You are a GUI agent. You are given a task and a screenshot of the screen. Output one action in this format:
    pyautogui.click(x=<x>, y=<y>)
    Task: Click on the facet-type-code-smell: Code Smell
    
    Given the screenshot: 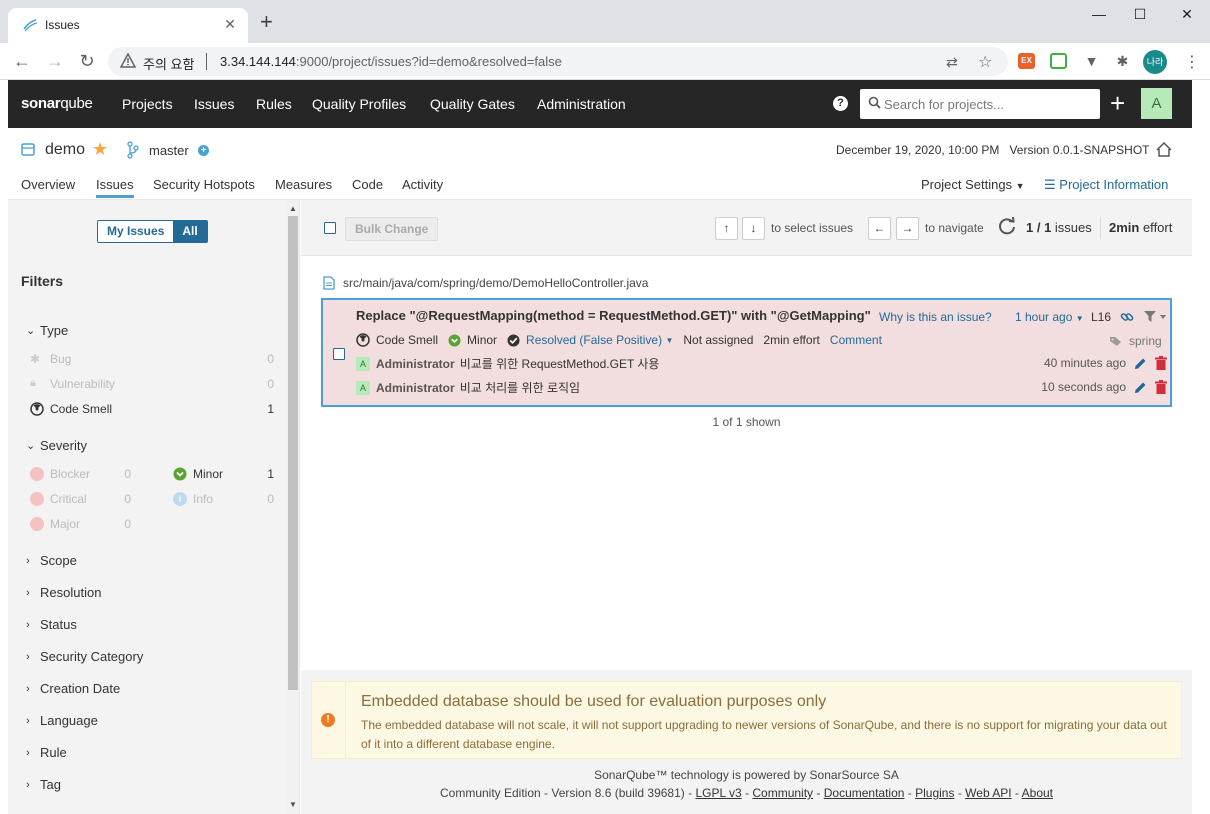 What is the action you would take?
    pyautogui.click(x=71, y=409)
    